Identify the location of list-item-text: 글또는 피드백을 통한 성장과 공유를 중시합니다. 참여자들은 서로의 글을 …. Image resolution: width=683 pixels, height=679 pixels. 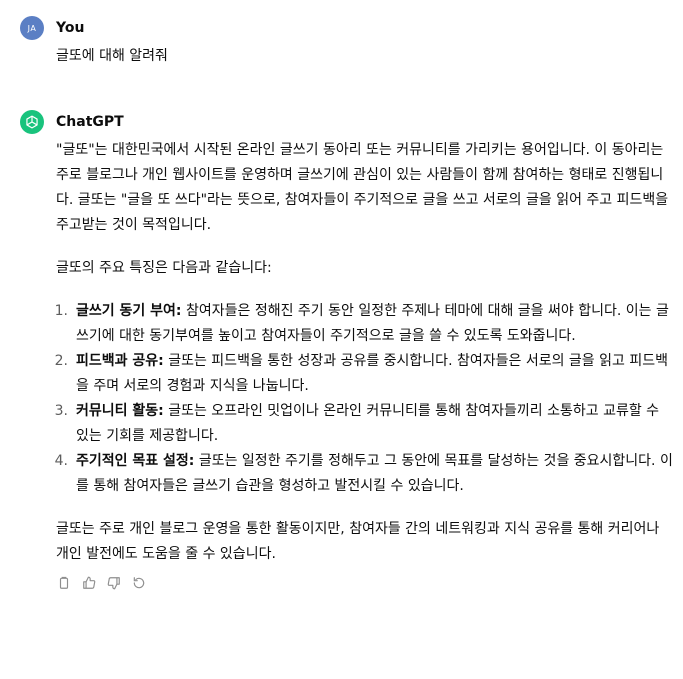
(372, 373).